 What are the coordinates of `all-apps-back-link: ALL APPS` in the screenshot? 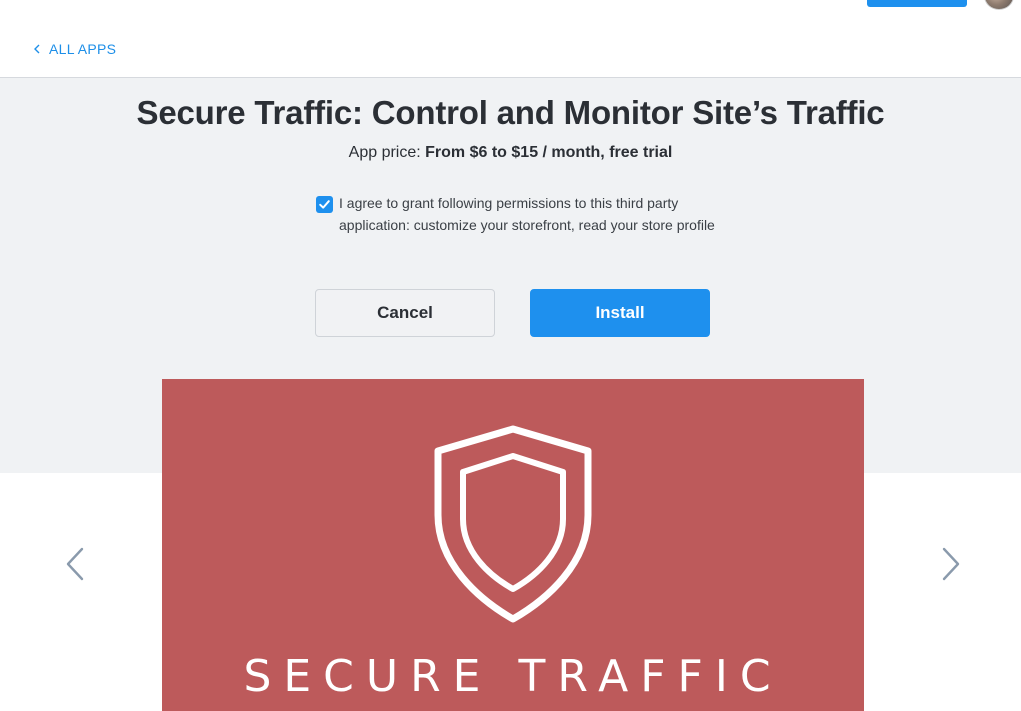 It's located at (74, 49).